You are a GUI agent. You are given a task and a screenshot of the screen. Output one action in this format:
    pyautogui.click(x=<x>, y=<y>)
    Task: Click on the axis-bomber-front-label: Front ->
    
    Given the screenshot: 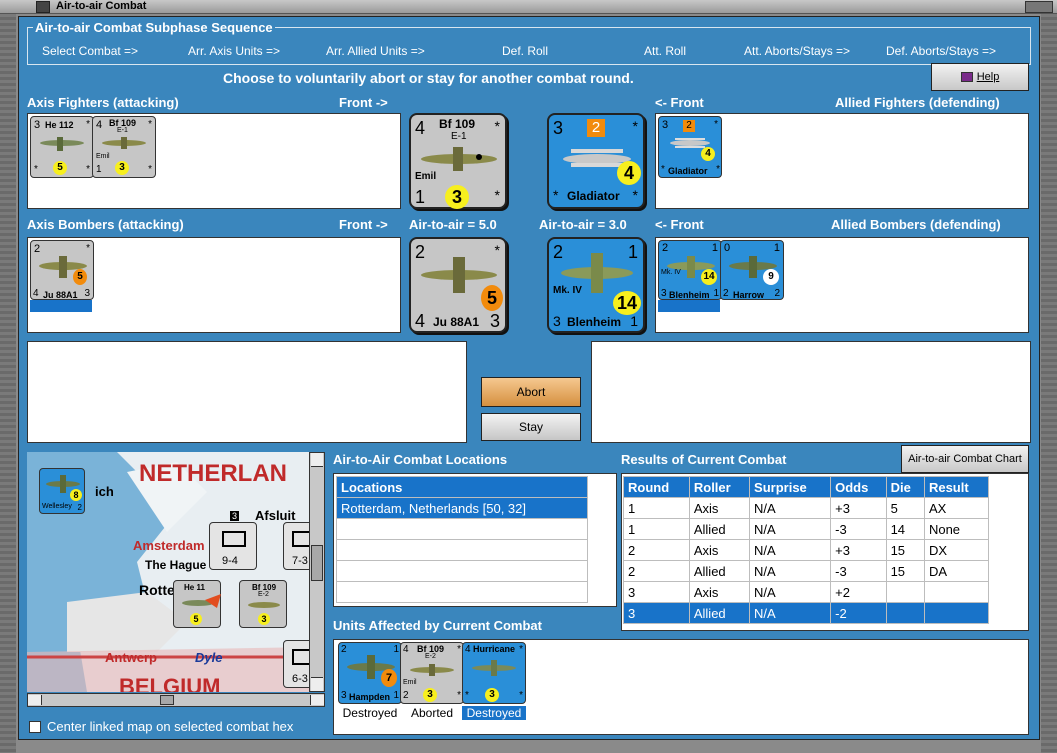 What is the action you would take?
    pyautogui.click(x=363, y=224)
    